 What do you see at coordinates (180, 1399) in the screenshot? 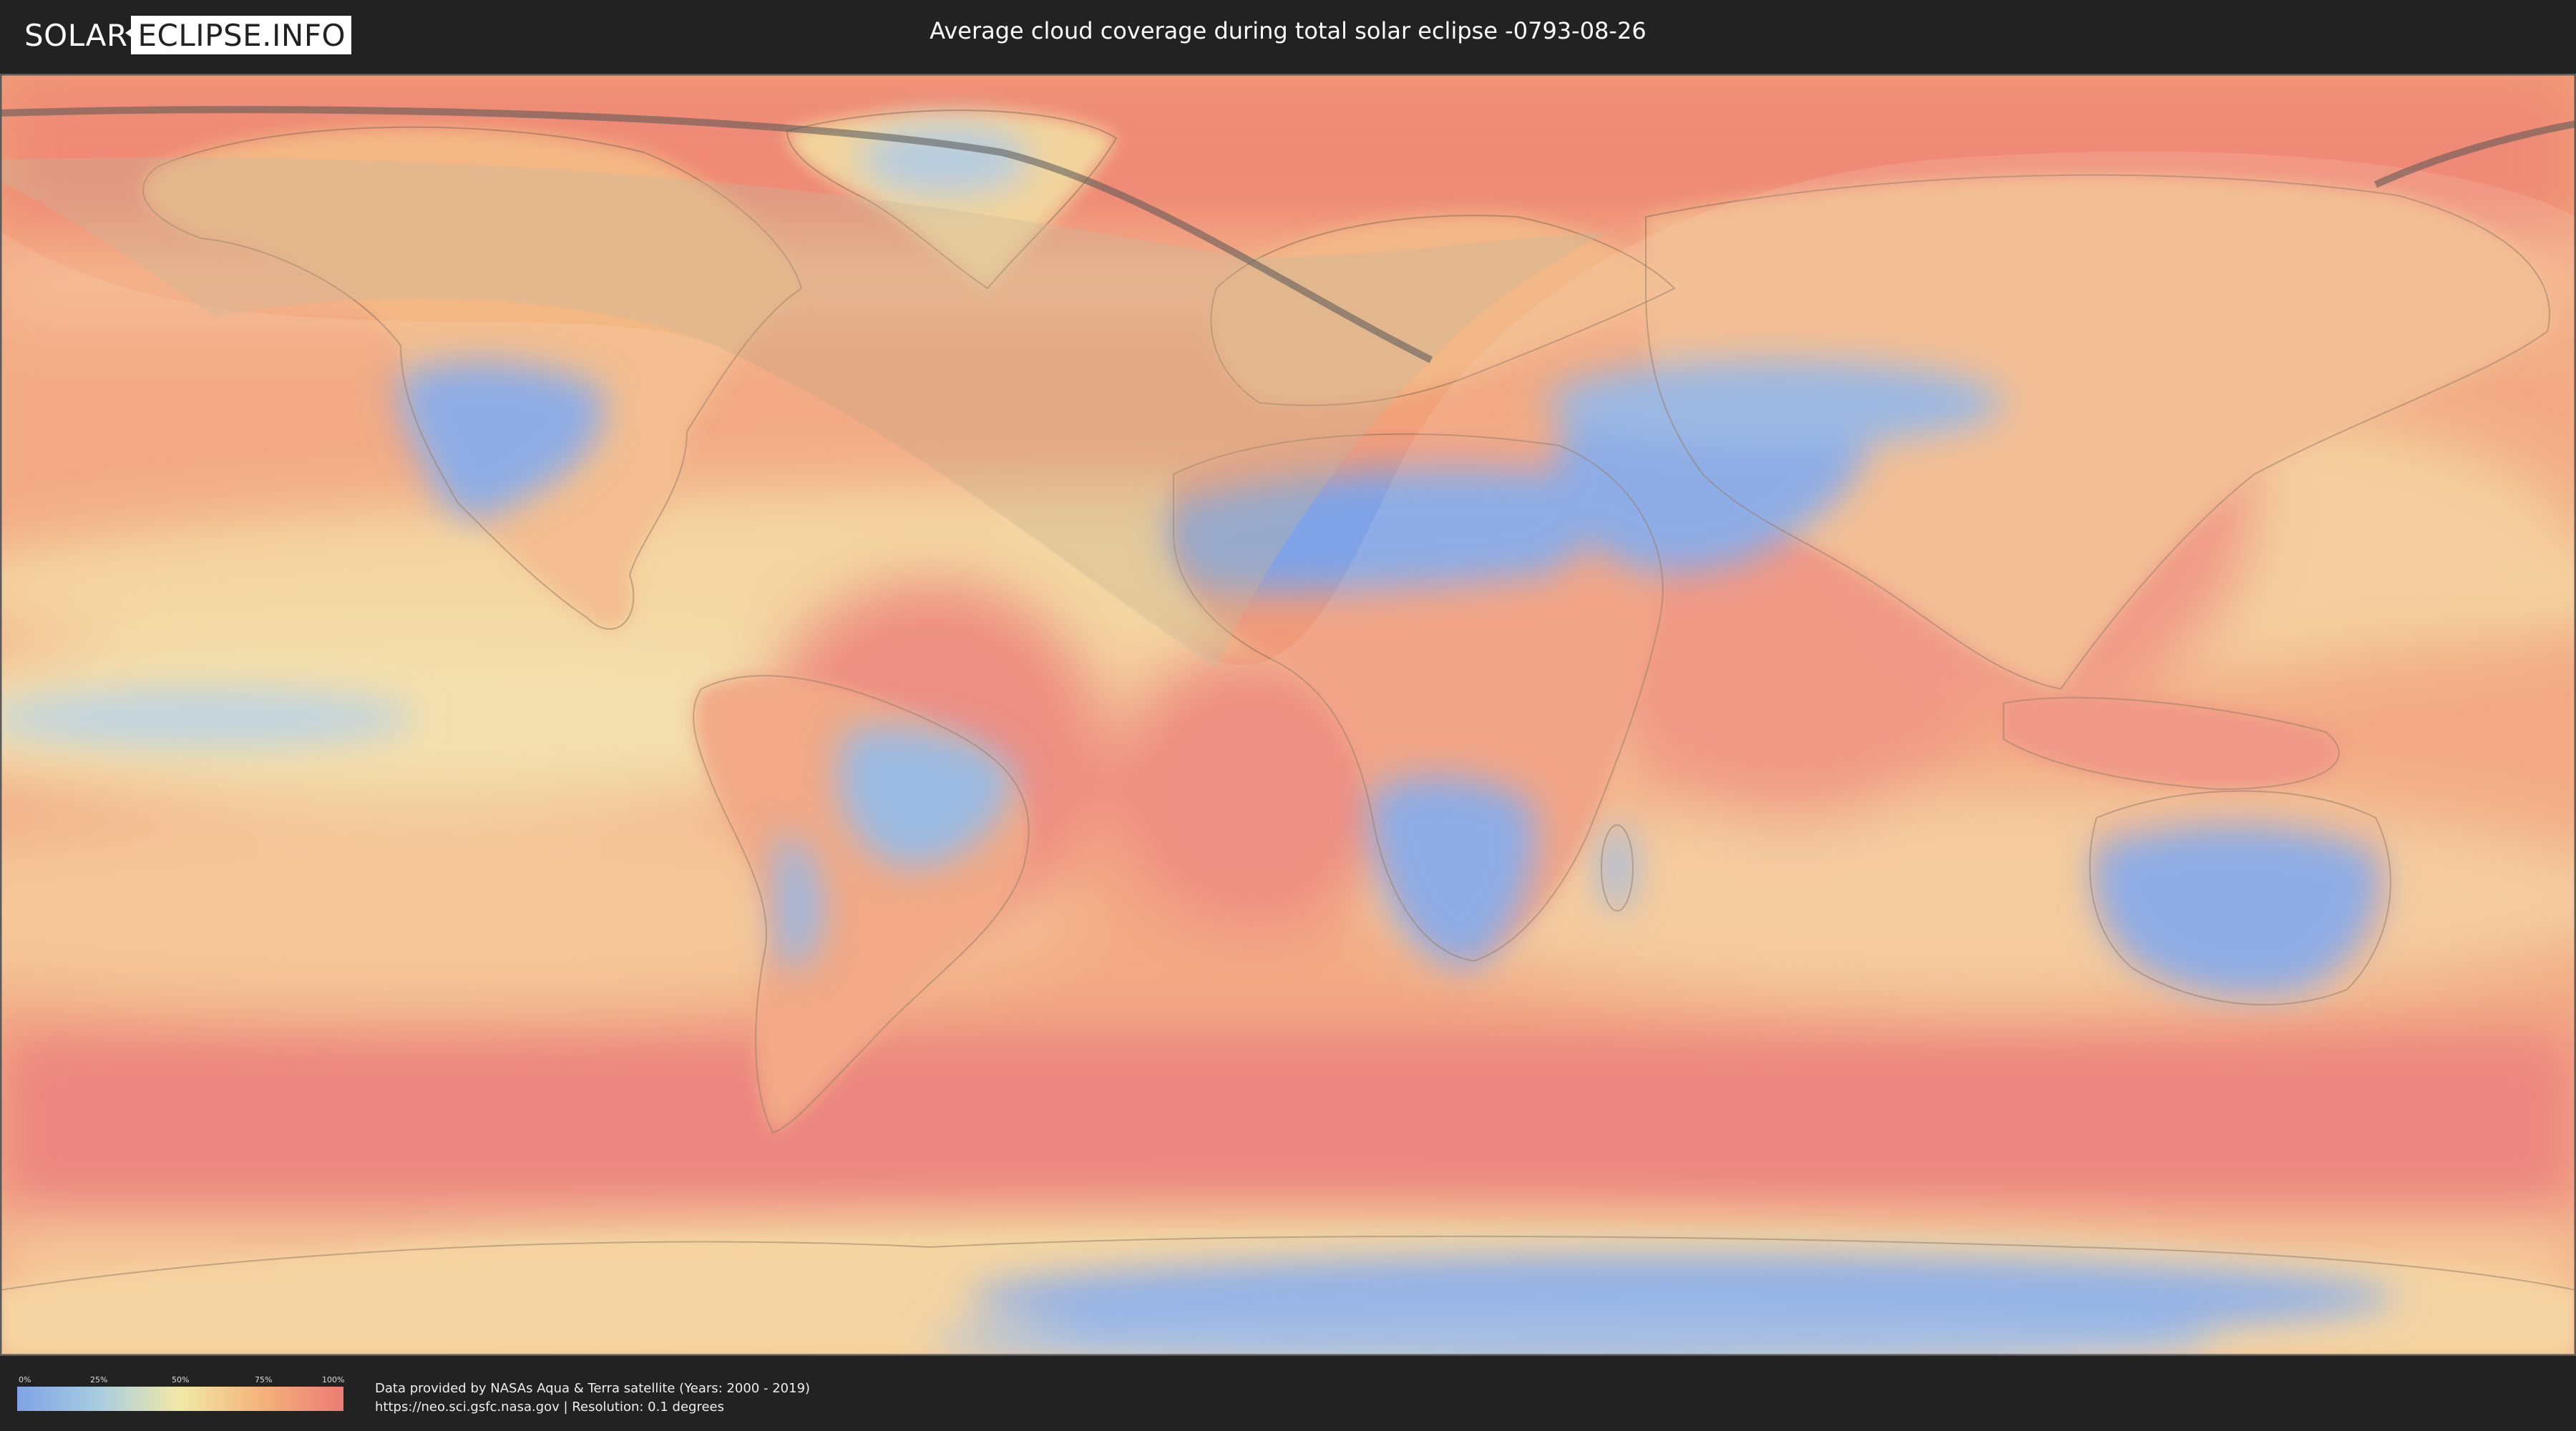
I see `legend-color-bar` at bounding box center [180, 1399].